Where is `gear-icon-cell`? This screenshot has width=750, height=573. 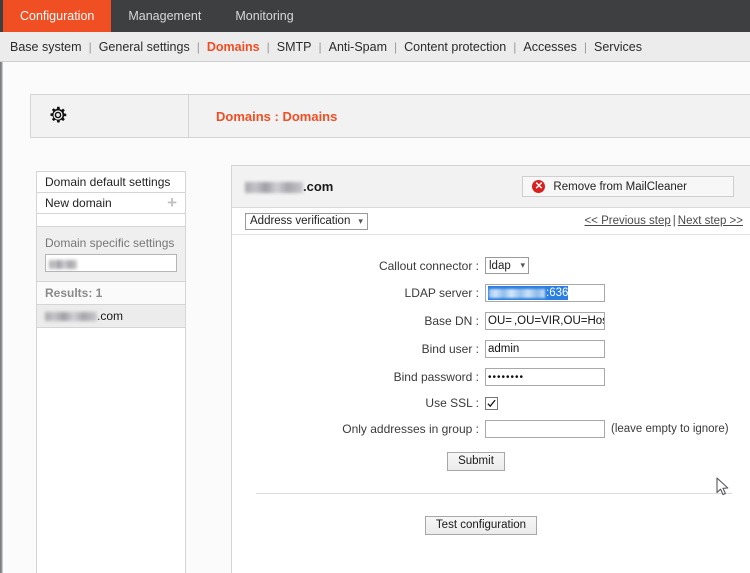 gear-icon-cell is located at coordinates (110, 116).